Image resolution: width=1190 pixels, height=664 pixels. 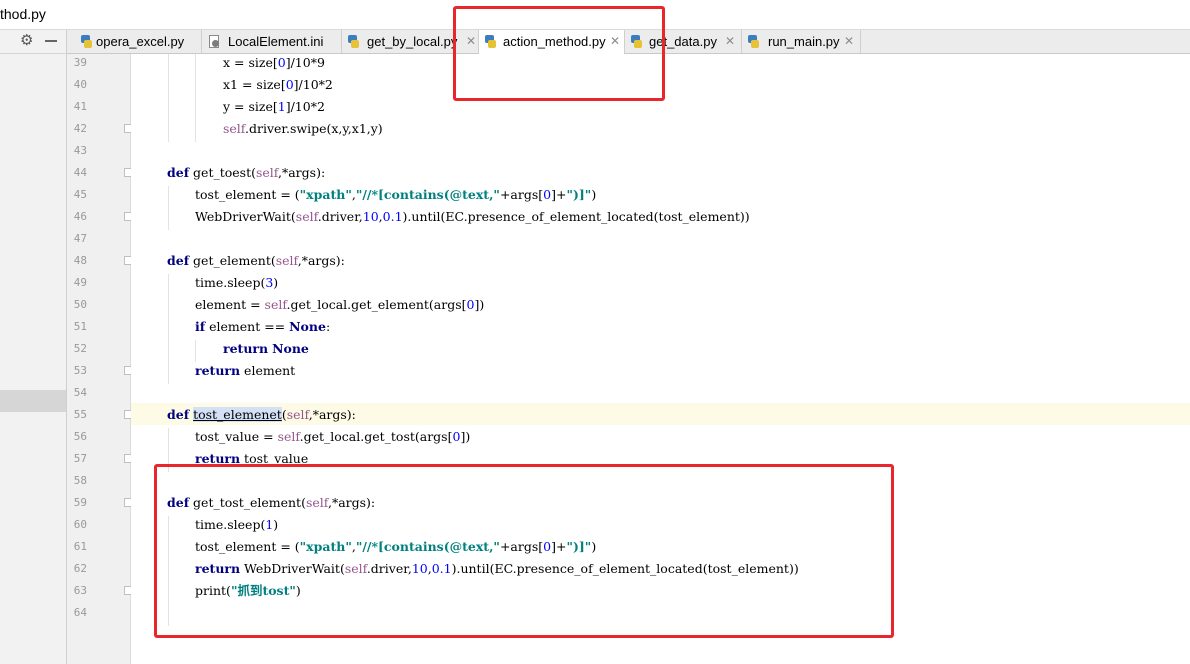 What do you see at coordinates (274, 106) in the screenshot?
I see `code-line: y = size[1]/10*2` at bounding box center [274, 106].